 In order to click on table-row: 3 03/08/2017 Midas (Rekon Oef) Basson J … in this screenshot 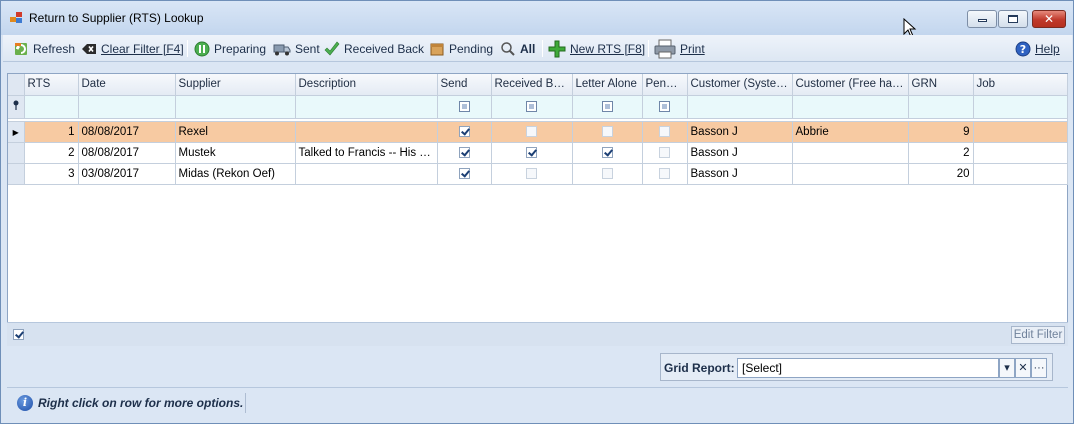, I will do `click(538, 174)`.